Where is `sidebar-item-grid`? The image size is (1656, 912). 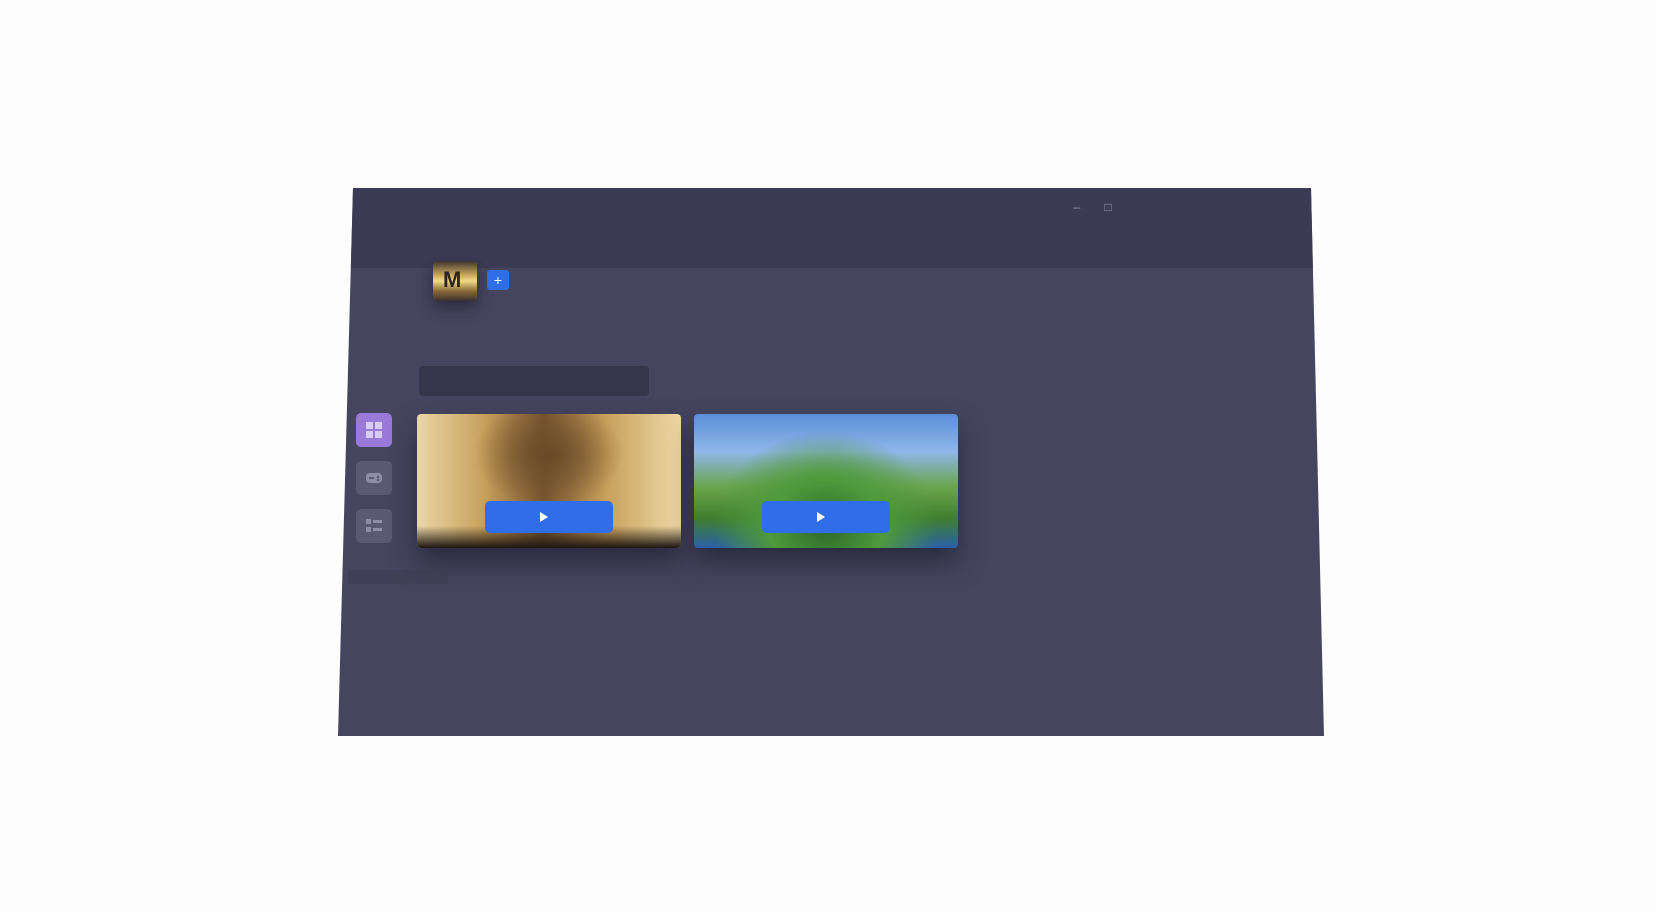
sidebar-item-grid is located at coordinates (374, 430).